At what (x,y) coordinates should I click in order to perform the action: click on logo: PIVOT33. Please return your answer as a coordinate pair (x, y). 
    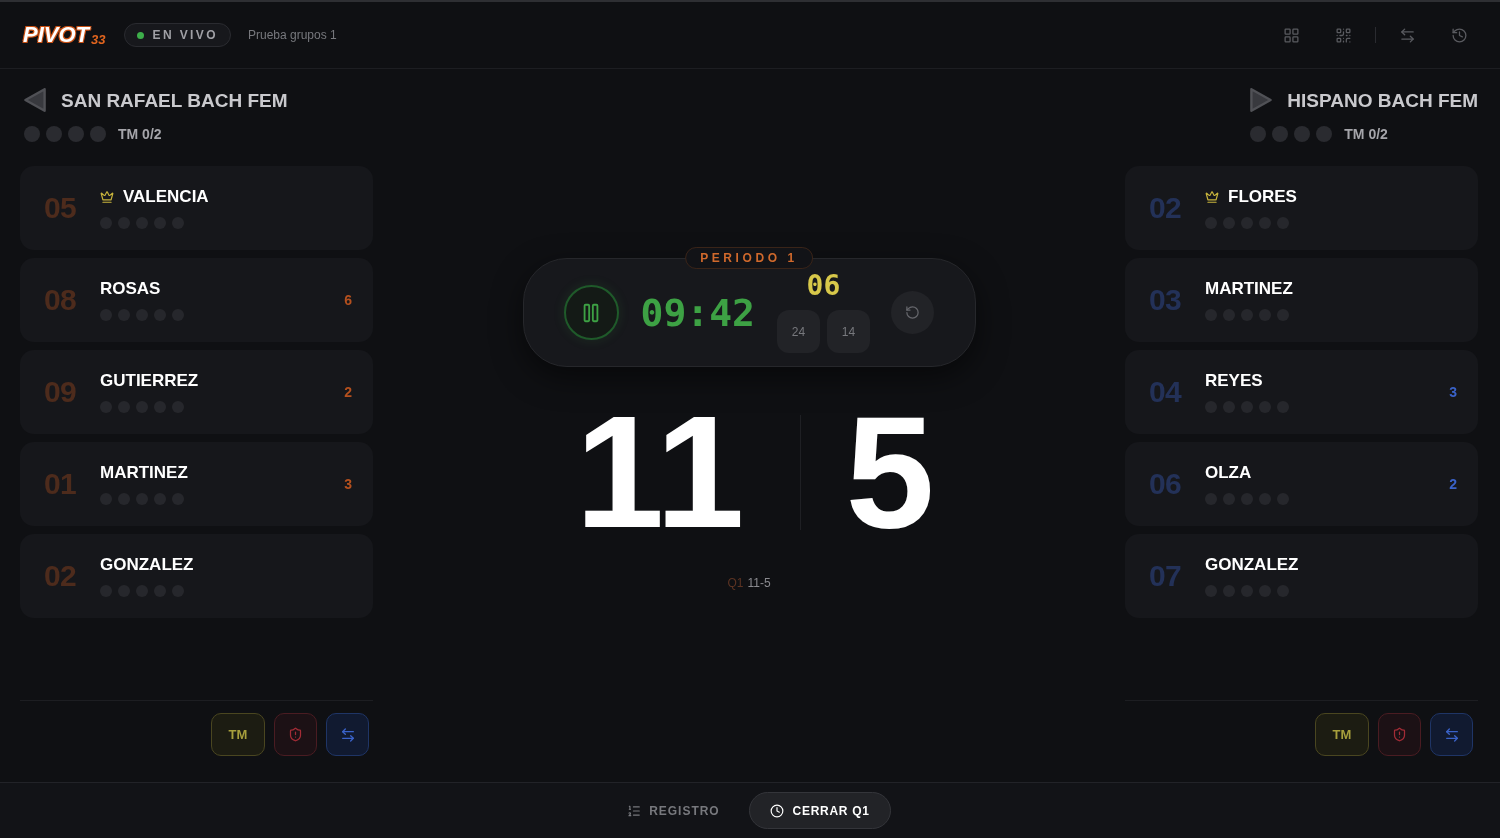
    Looking at the image, I should click on (64, 35).